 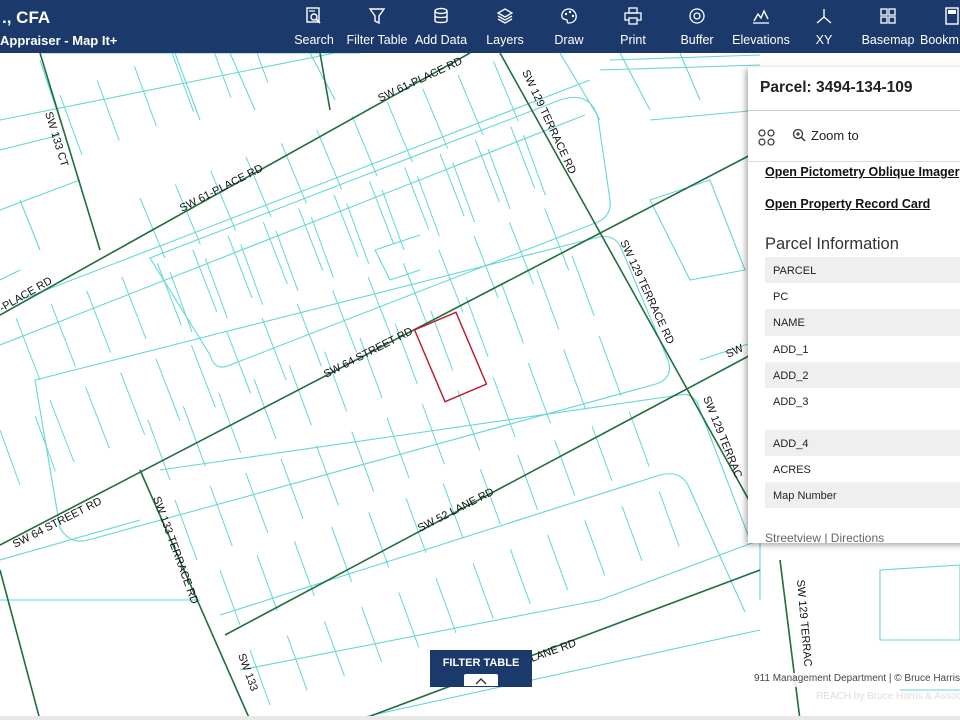 I want to click on bookmarks-button: Bookm, so click(x=940, y=26).